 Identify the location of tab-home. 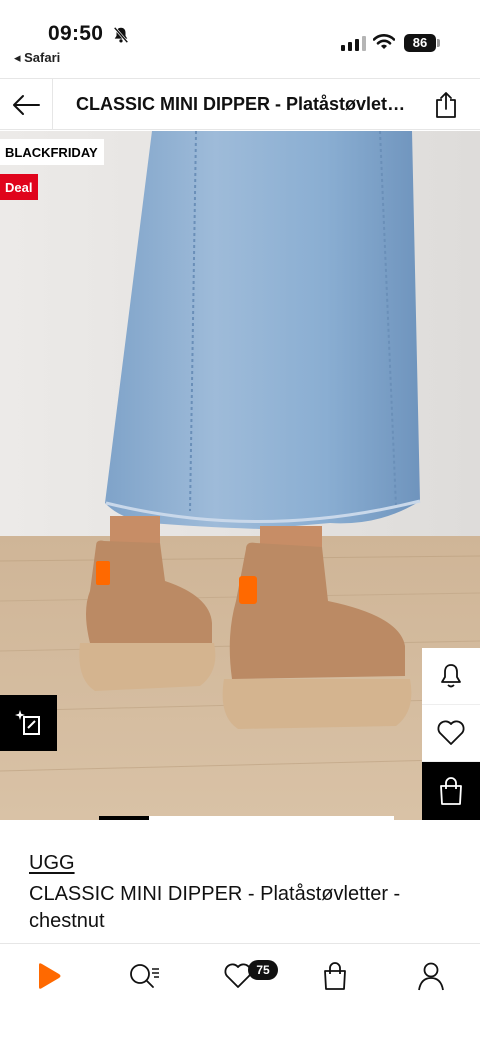
(48, 976).